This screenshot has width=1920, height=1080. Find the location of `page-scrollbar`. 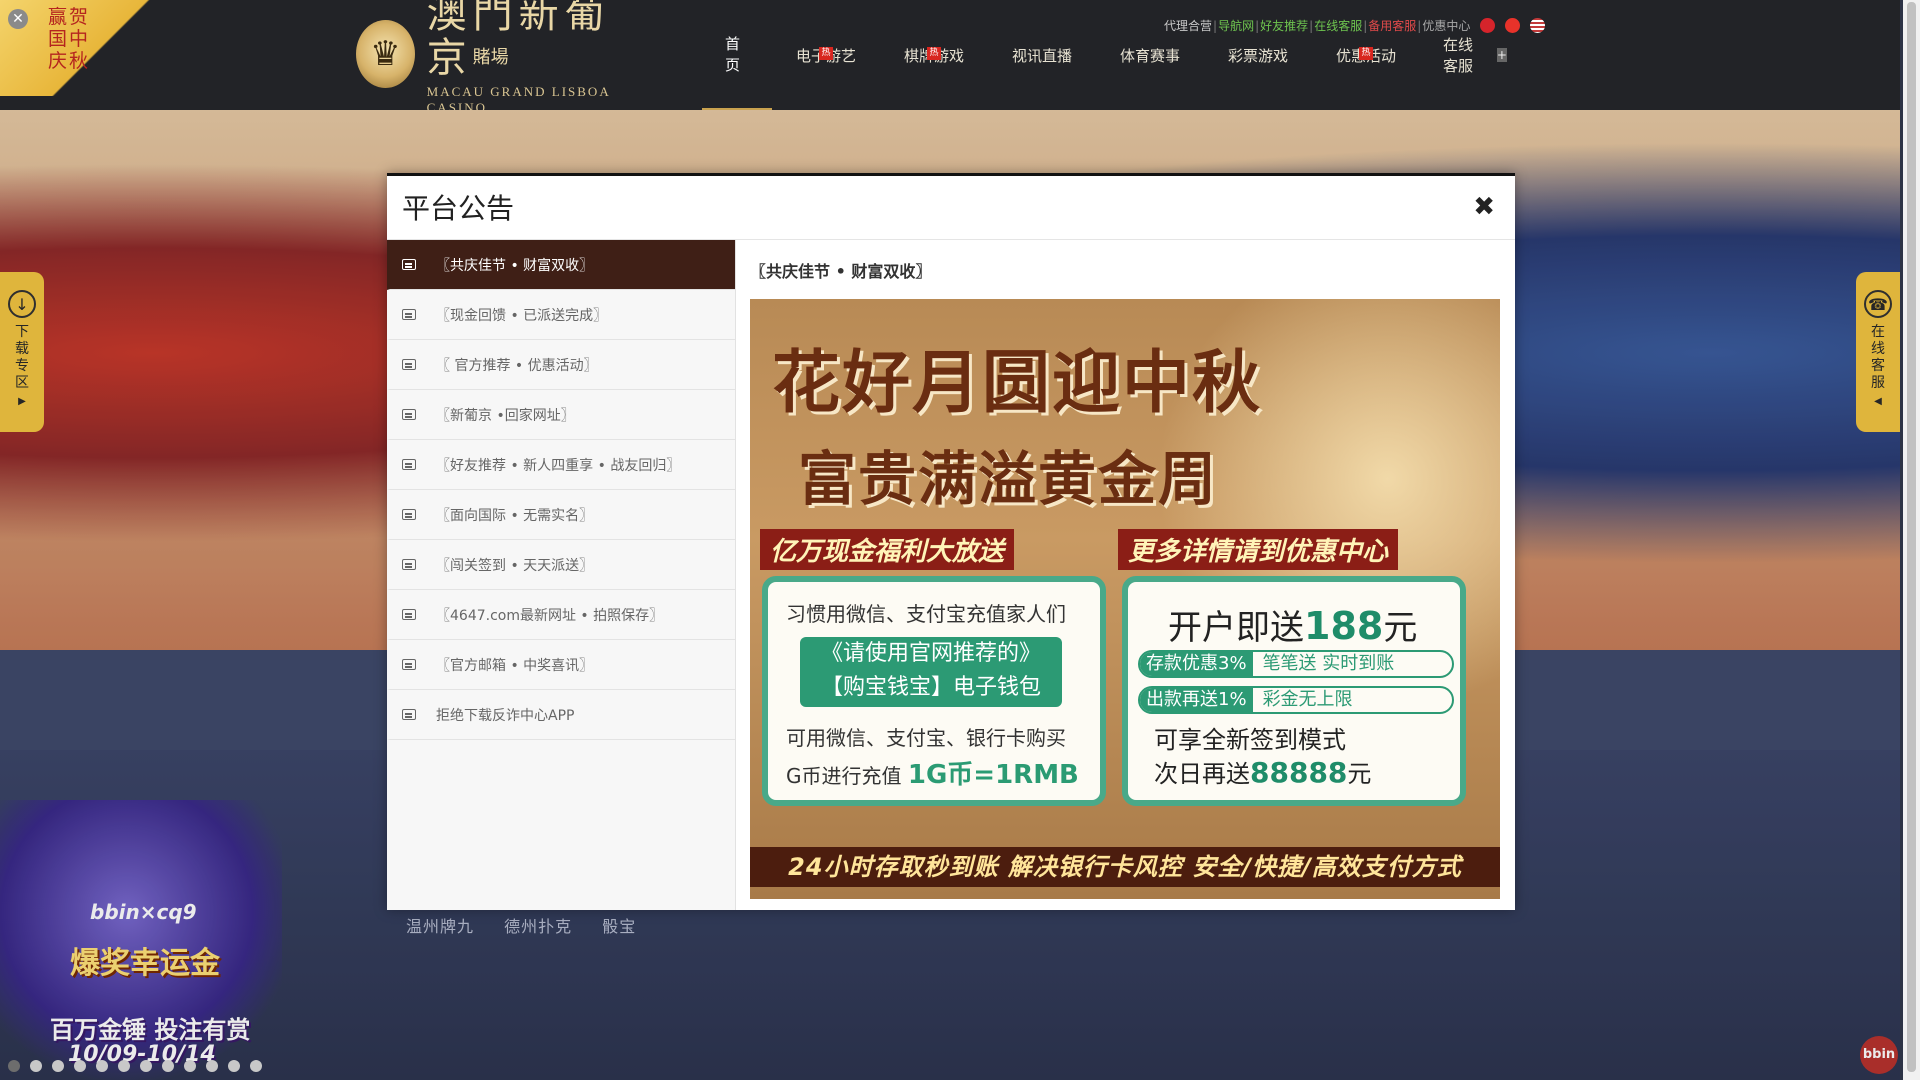

page-scrollbar is located at coordinates (1911, 540).